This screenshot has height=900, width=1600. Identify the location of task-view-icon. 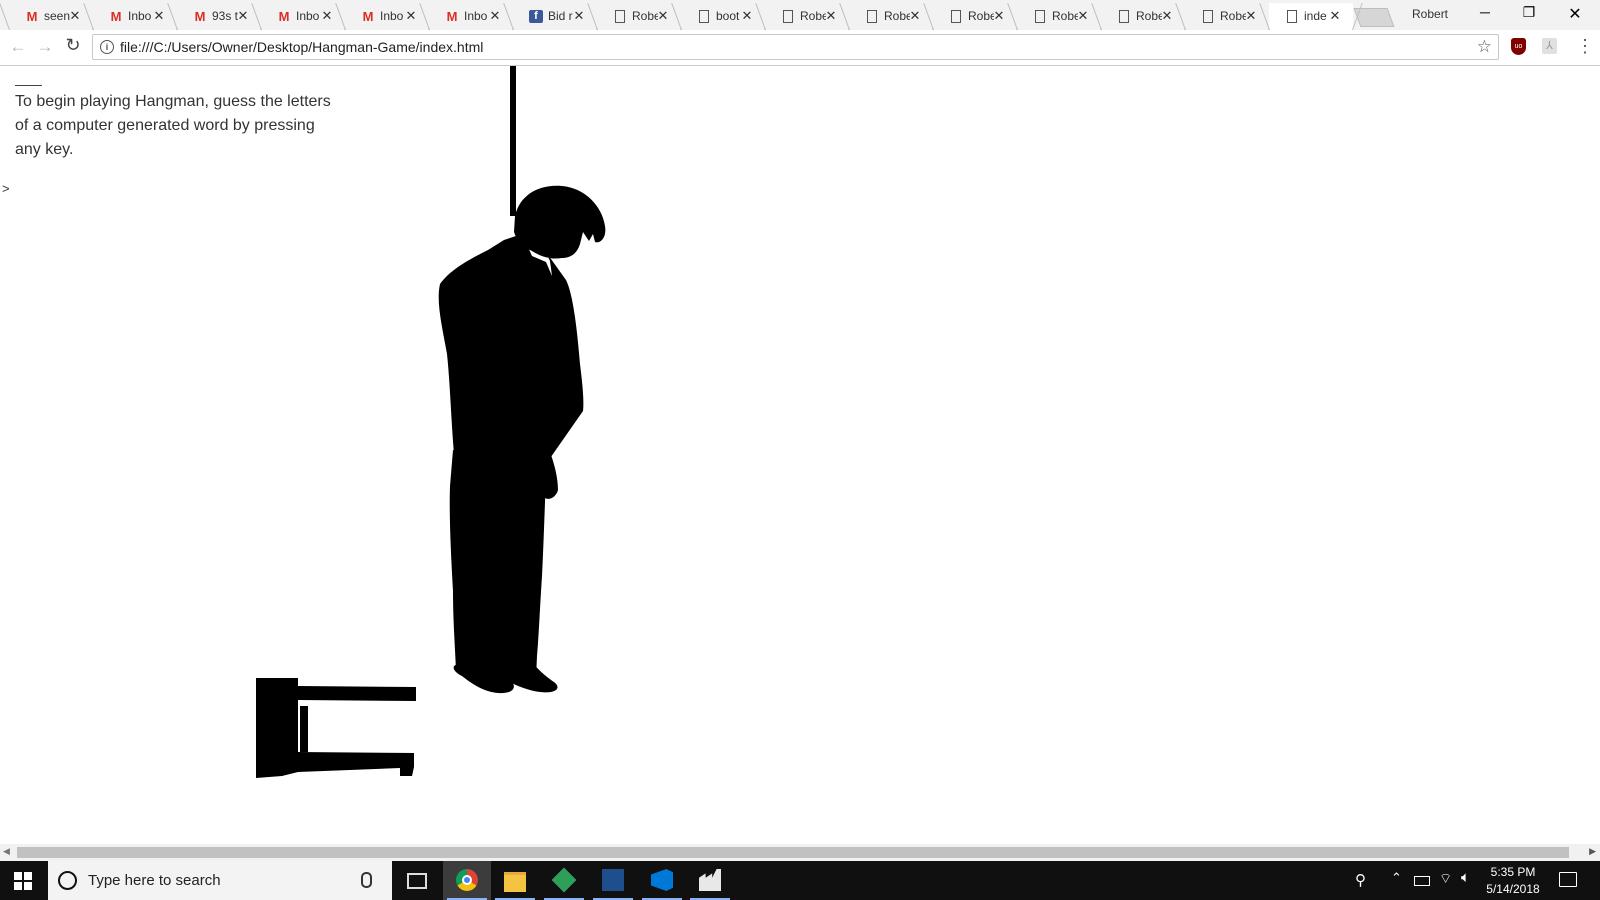
(417, 881).